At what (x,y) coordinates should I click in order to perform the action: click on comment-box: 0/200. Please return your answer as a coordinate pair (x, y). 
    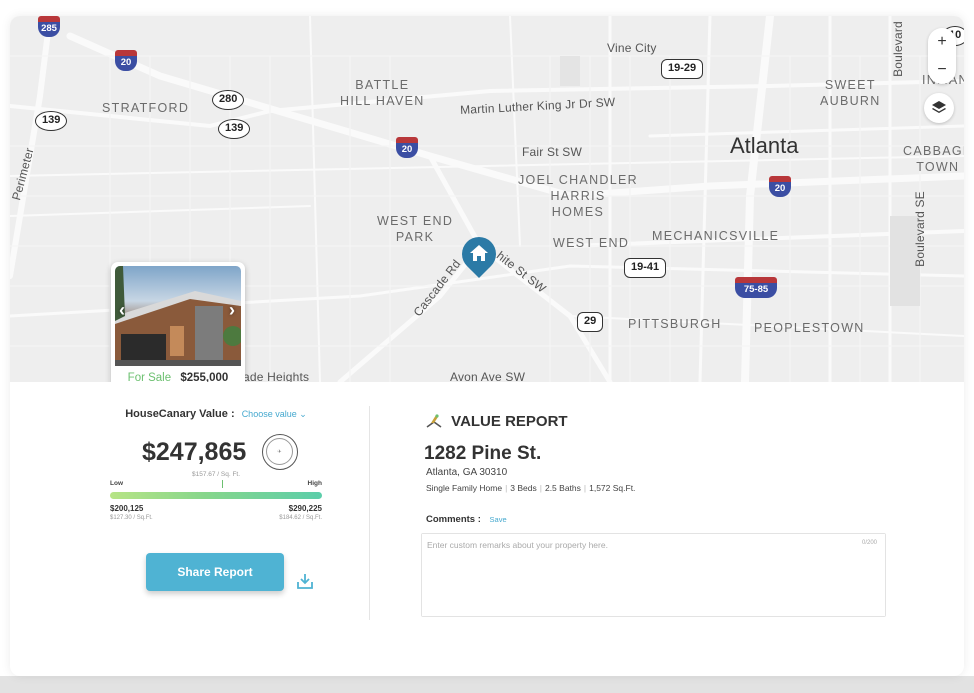
    Looking at the image, I should click on (653, 575).